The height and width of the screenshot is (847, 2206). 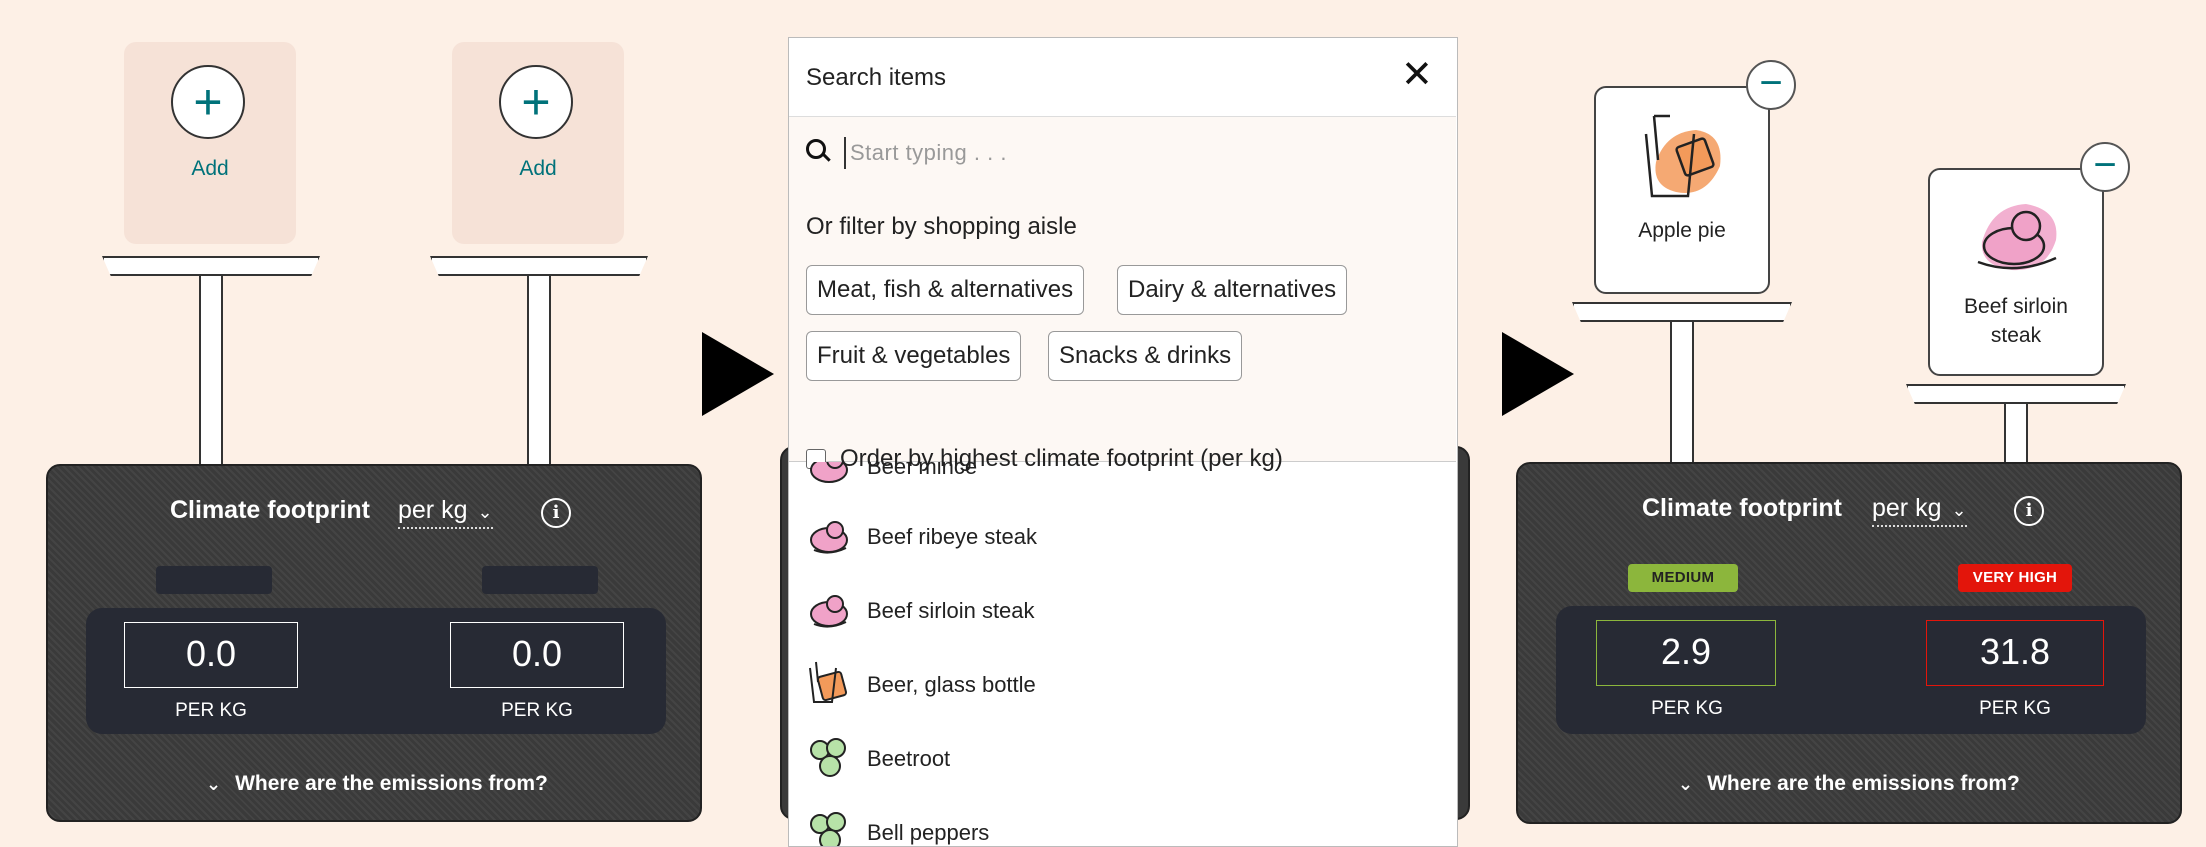 What do you see at coordinates (1122, 683) in the screenshot?
I see `list-item: Beer, glass bottle` at bounding box center [1122, 683].